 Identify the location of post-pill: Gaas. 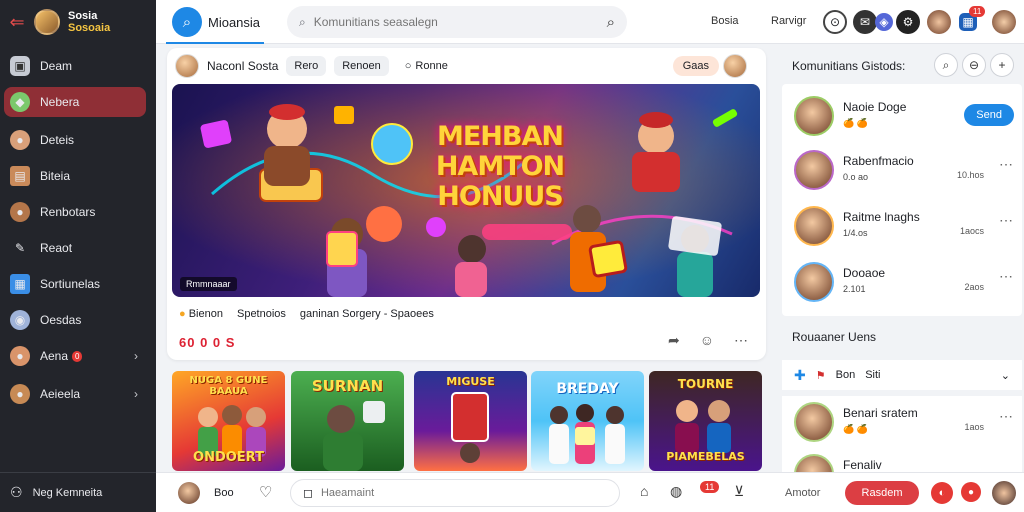
(709, 66).